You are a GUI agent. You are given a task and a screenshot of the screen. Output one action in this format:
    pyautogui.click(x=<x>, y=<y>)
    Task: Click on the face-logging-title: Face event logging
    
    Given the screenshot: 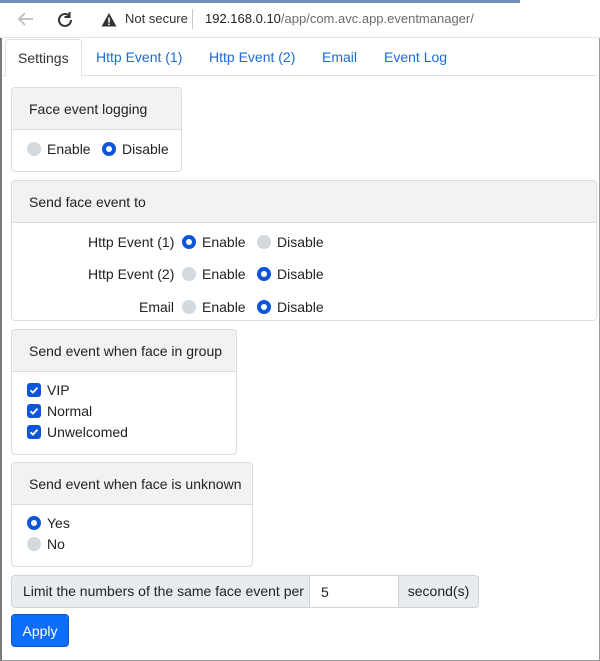 What is the action you would take?
    pyautogui.click(x=96, y=109)
    